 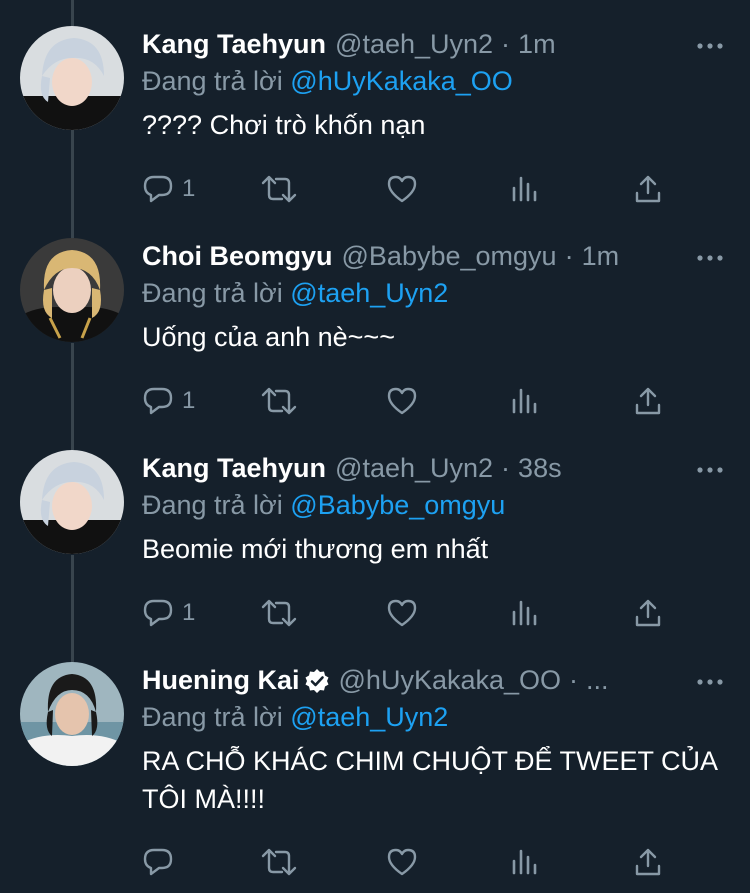 What do you see at coordinates (450, 680) in the screenshot?
I see `author-handle: @hUyKakaka_OO` at bounding box center [450, 680].